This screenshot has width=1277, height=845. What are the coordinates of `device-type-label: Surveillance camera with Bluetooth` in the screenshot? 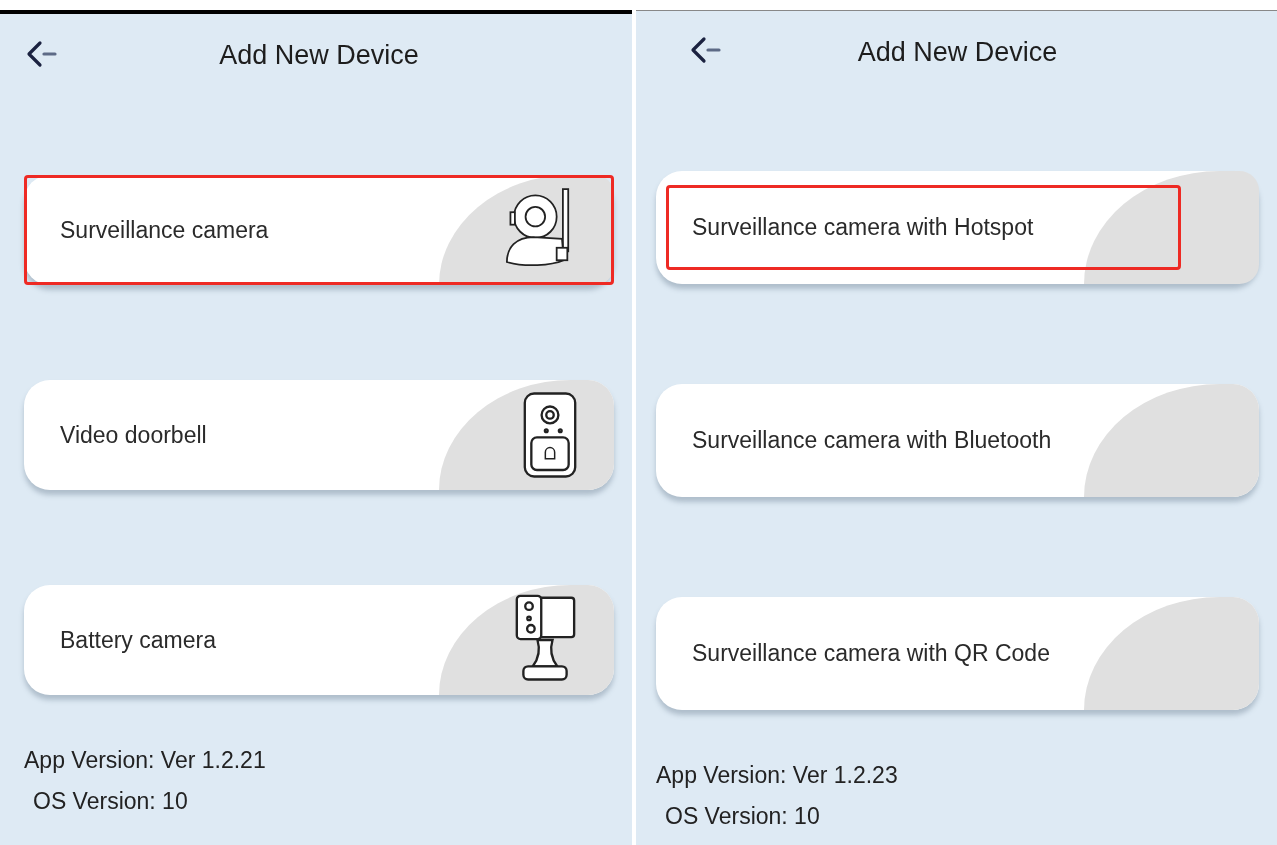 It's located at (872, 440).